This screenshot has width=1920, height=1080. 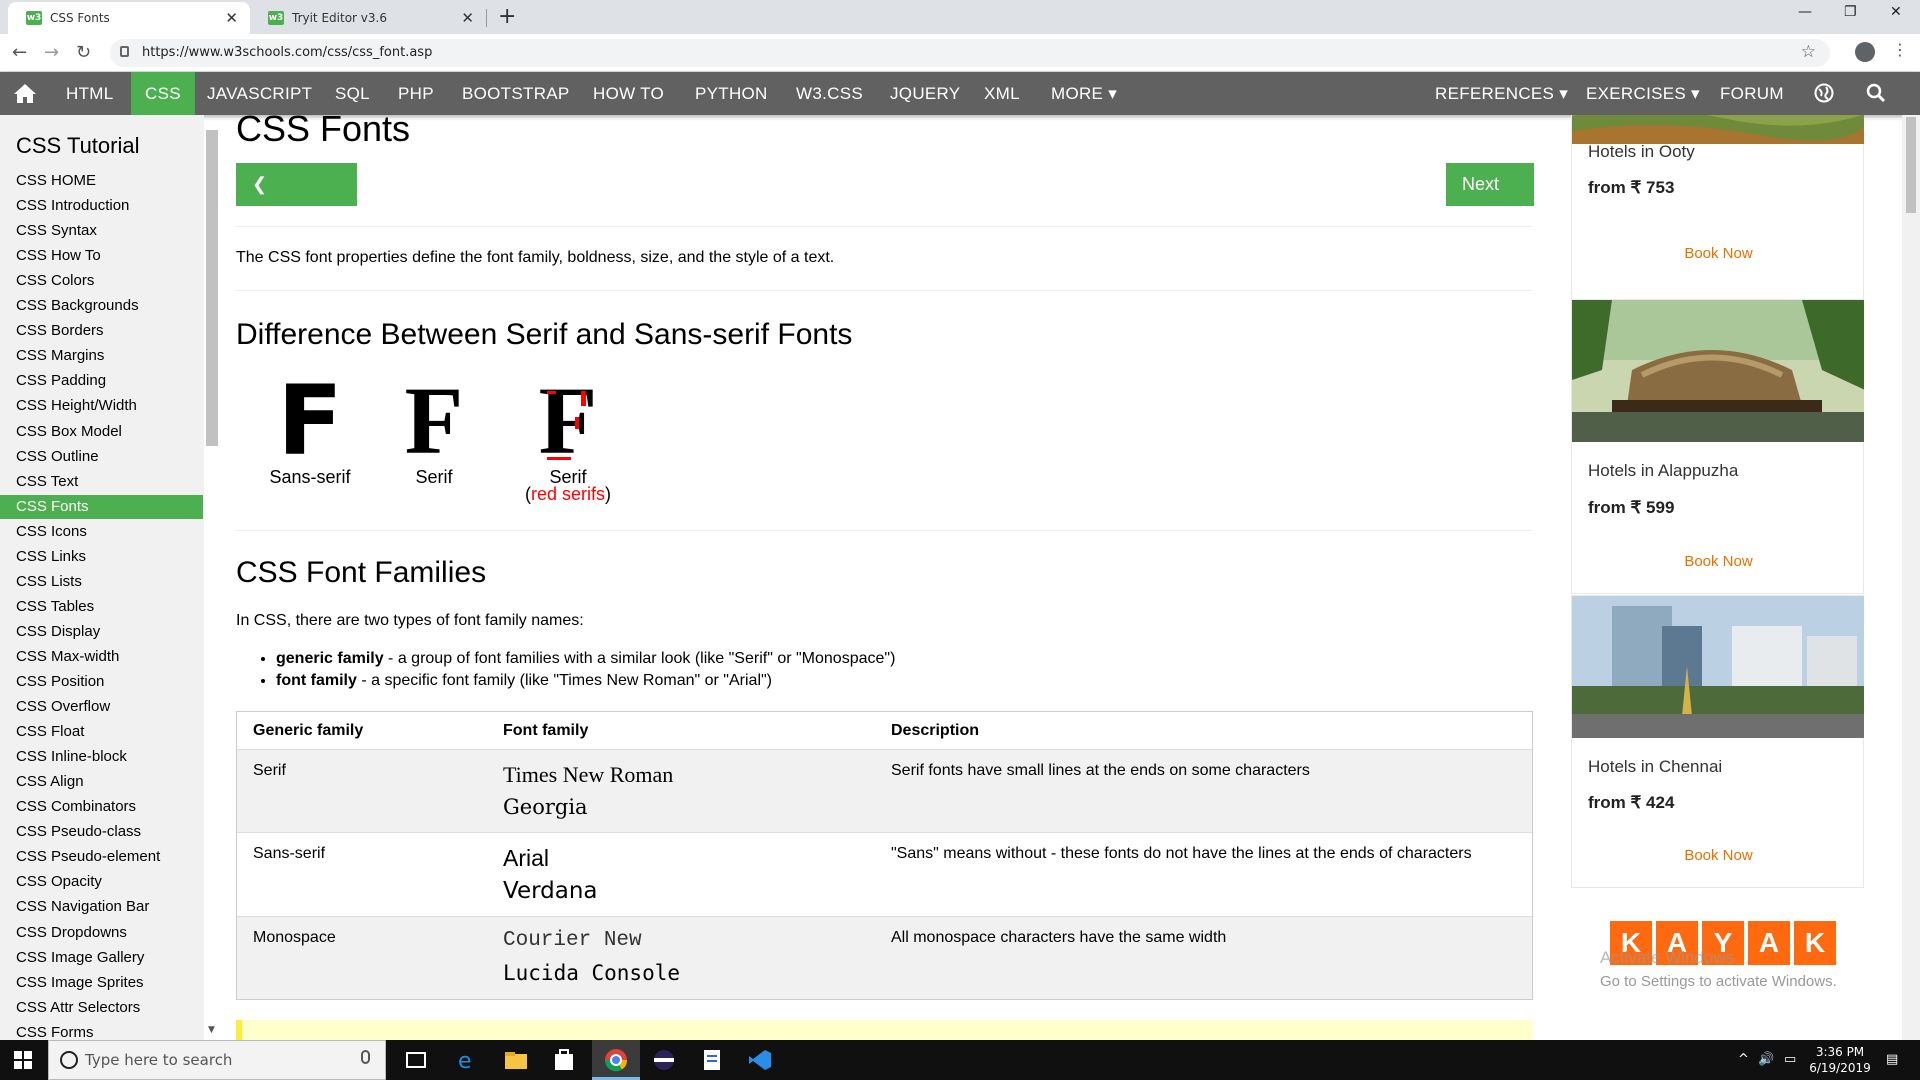 What do you see at coordinates (416, 93) in the screenshot?
I see `nav-php: PHP` at bounding box center [416, 93].